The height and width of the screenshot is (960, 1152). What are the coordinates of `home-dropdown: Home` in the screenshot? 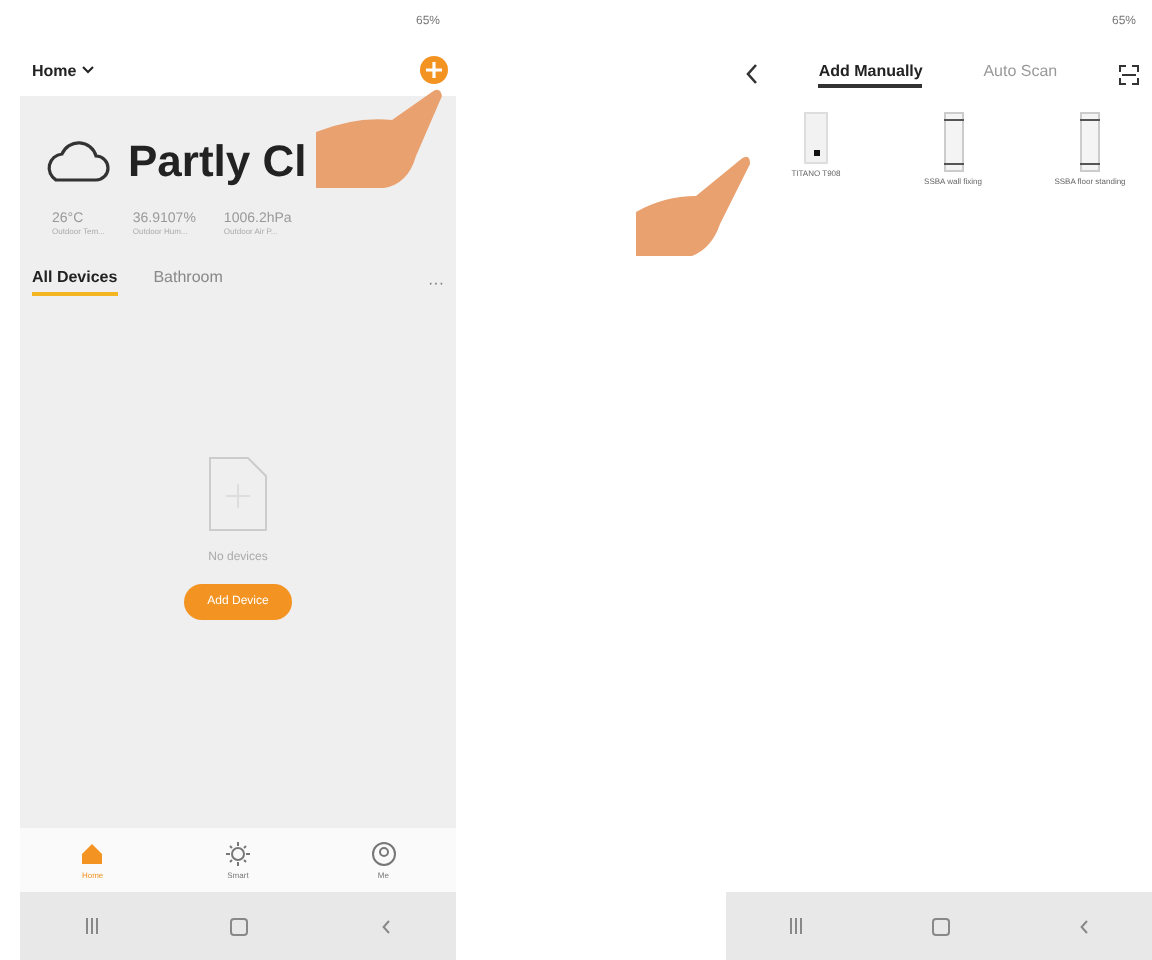 It's located at (63, 70).